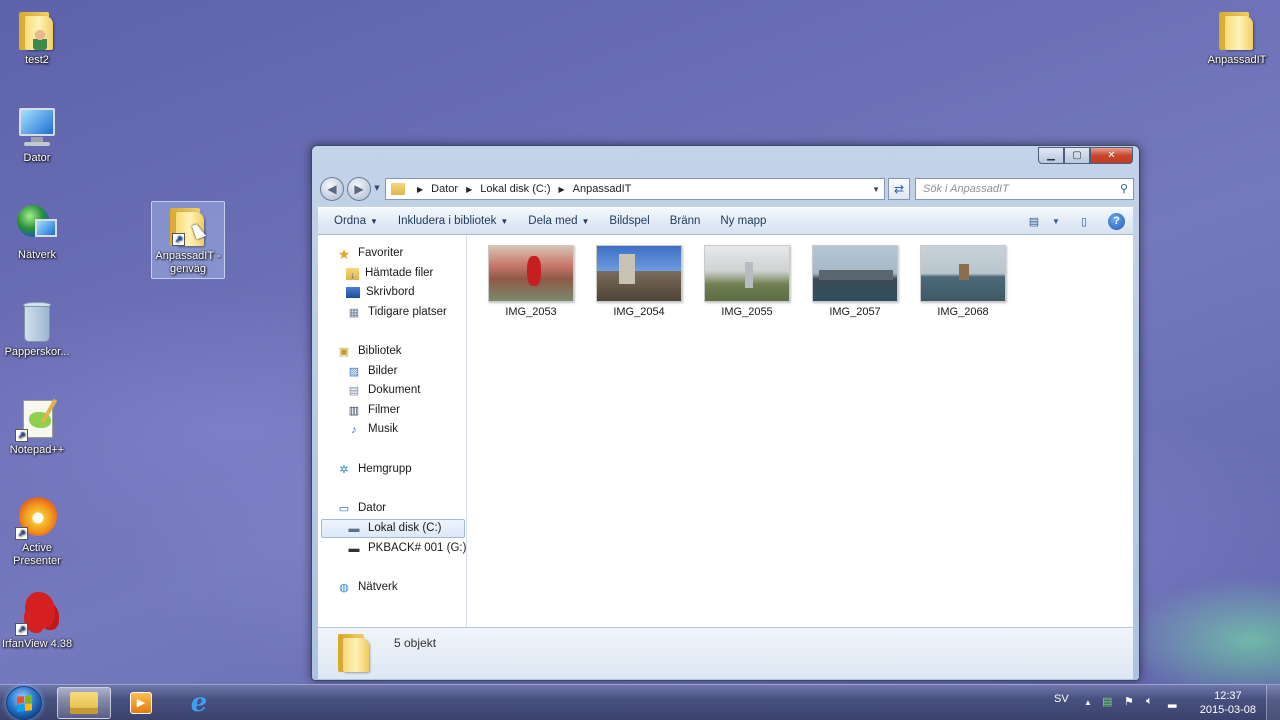  I want to click on desktop-icon-active-presenter: ↗ Active Presenter, so click(37, 531).